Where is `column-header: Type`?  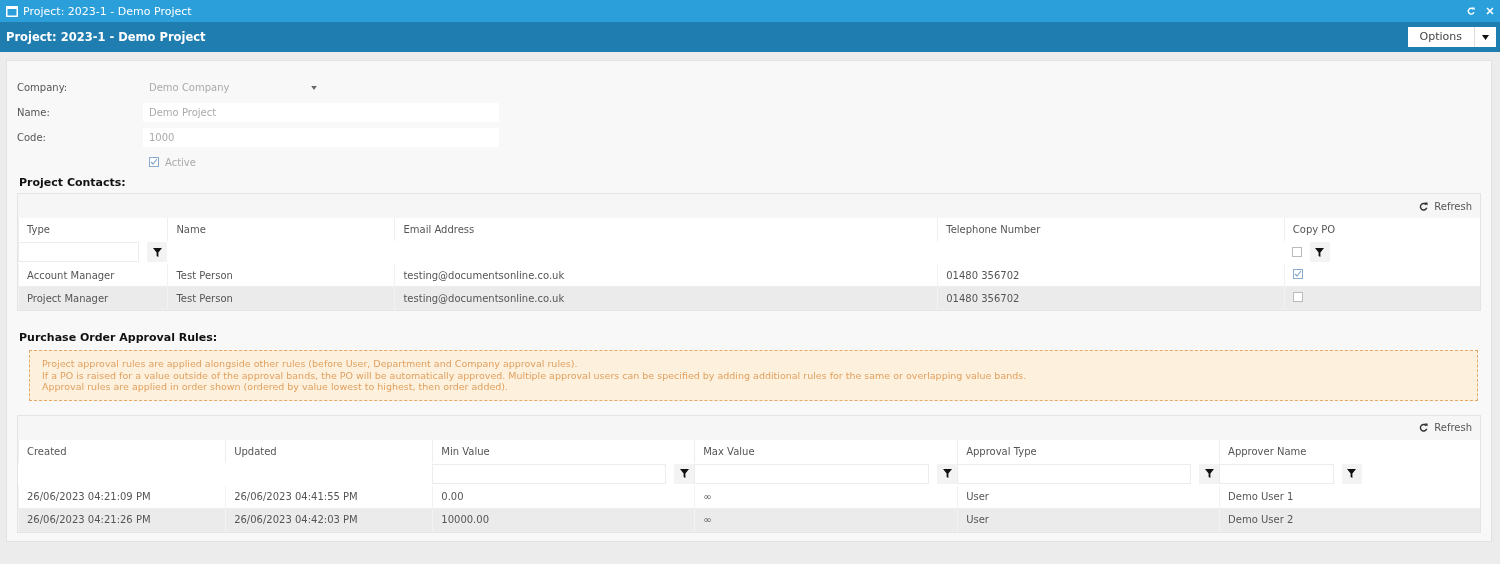 column-header: Type is located at coordinates (93, 229).